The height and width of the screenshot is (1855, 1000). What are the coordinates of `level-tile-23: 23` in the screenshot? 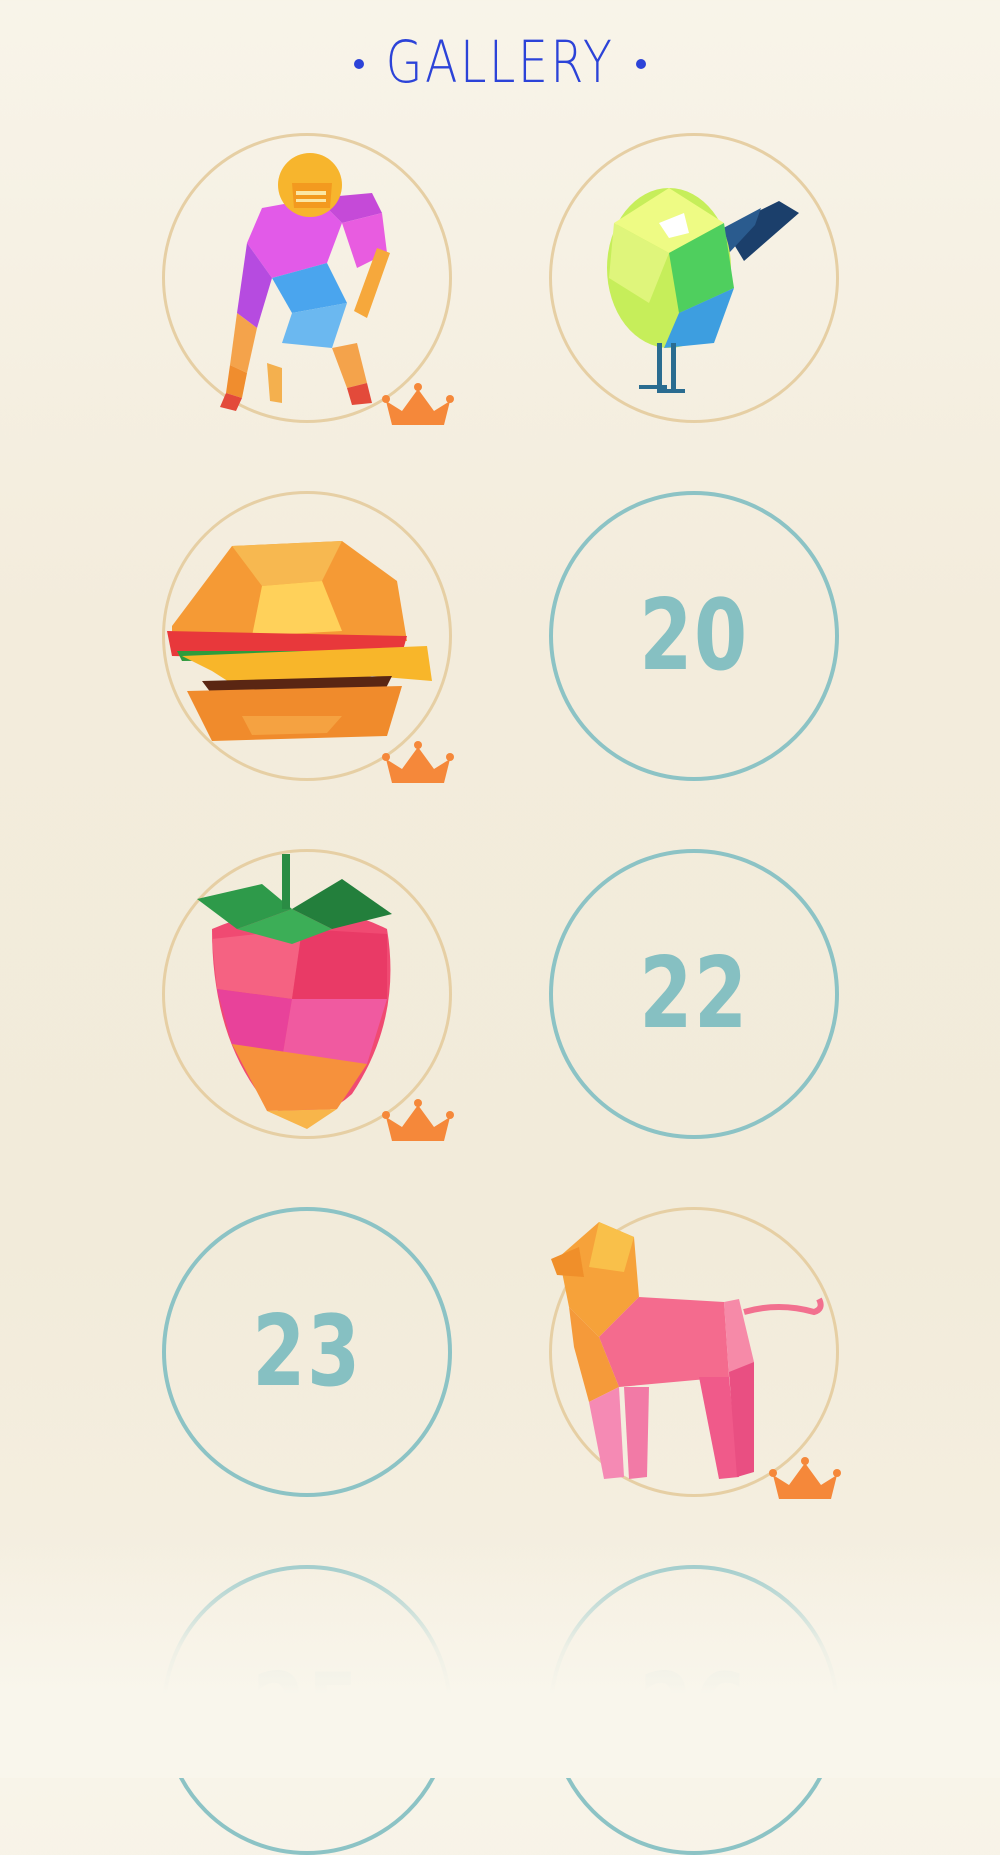 It's located at (307, 1352).